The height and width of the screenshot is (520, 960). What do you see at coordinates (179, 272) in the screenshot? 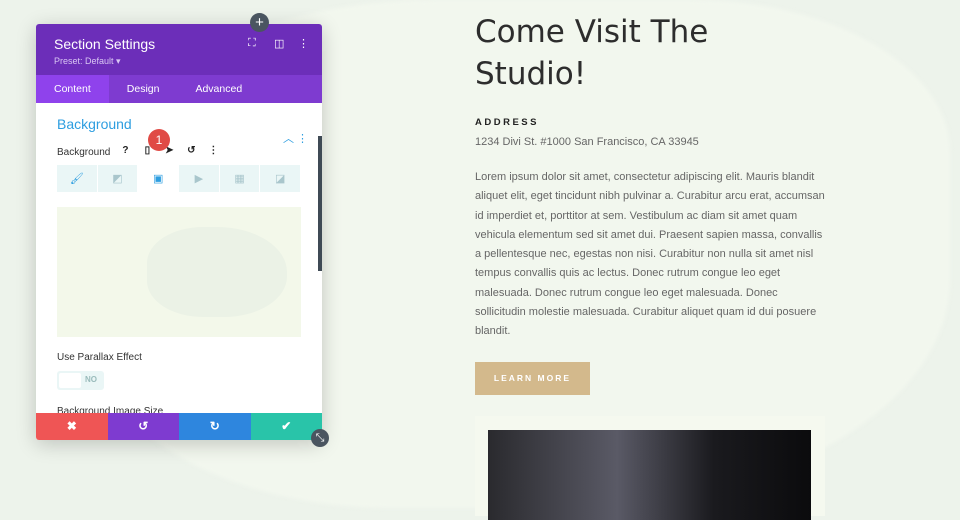
I see `background-image-preview` at bounding box center [179, 272].